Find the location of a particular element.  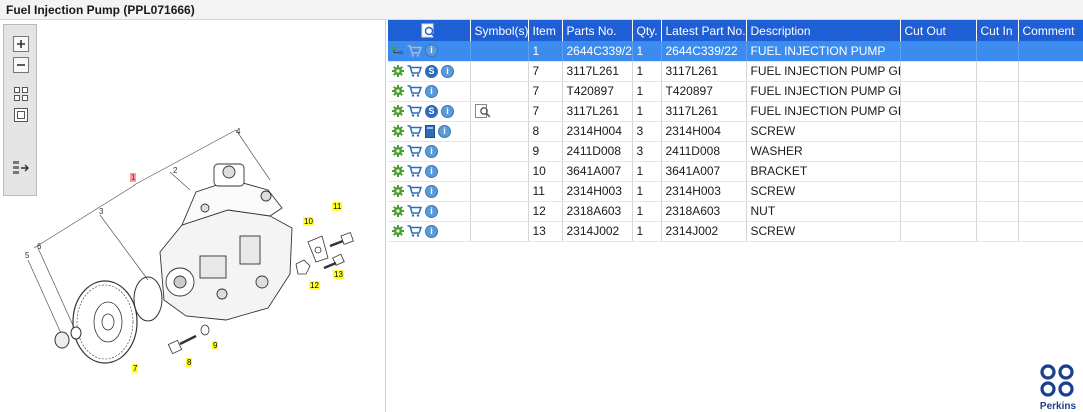

header-search-cell is located at coordinates (429, 30).